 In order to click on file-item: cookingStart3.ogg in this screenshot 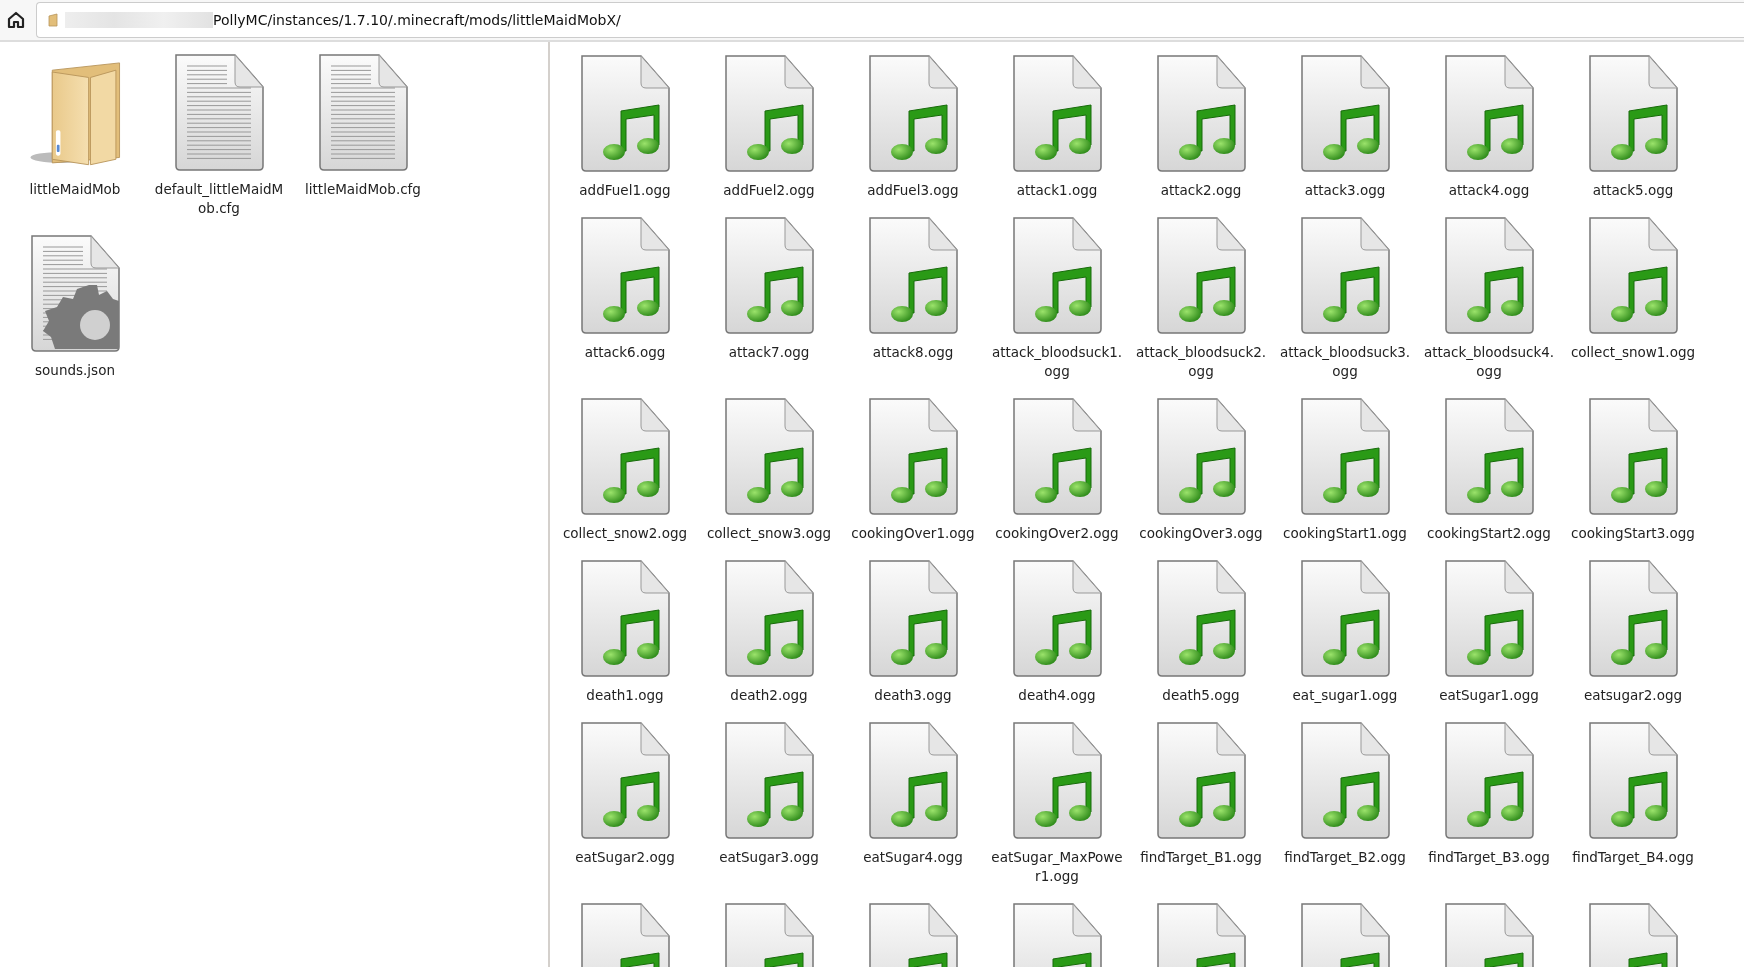, I will do `click(1633, 477)`.